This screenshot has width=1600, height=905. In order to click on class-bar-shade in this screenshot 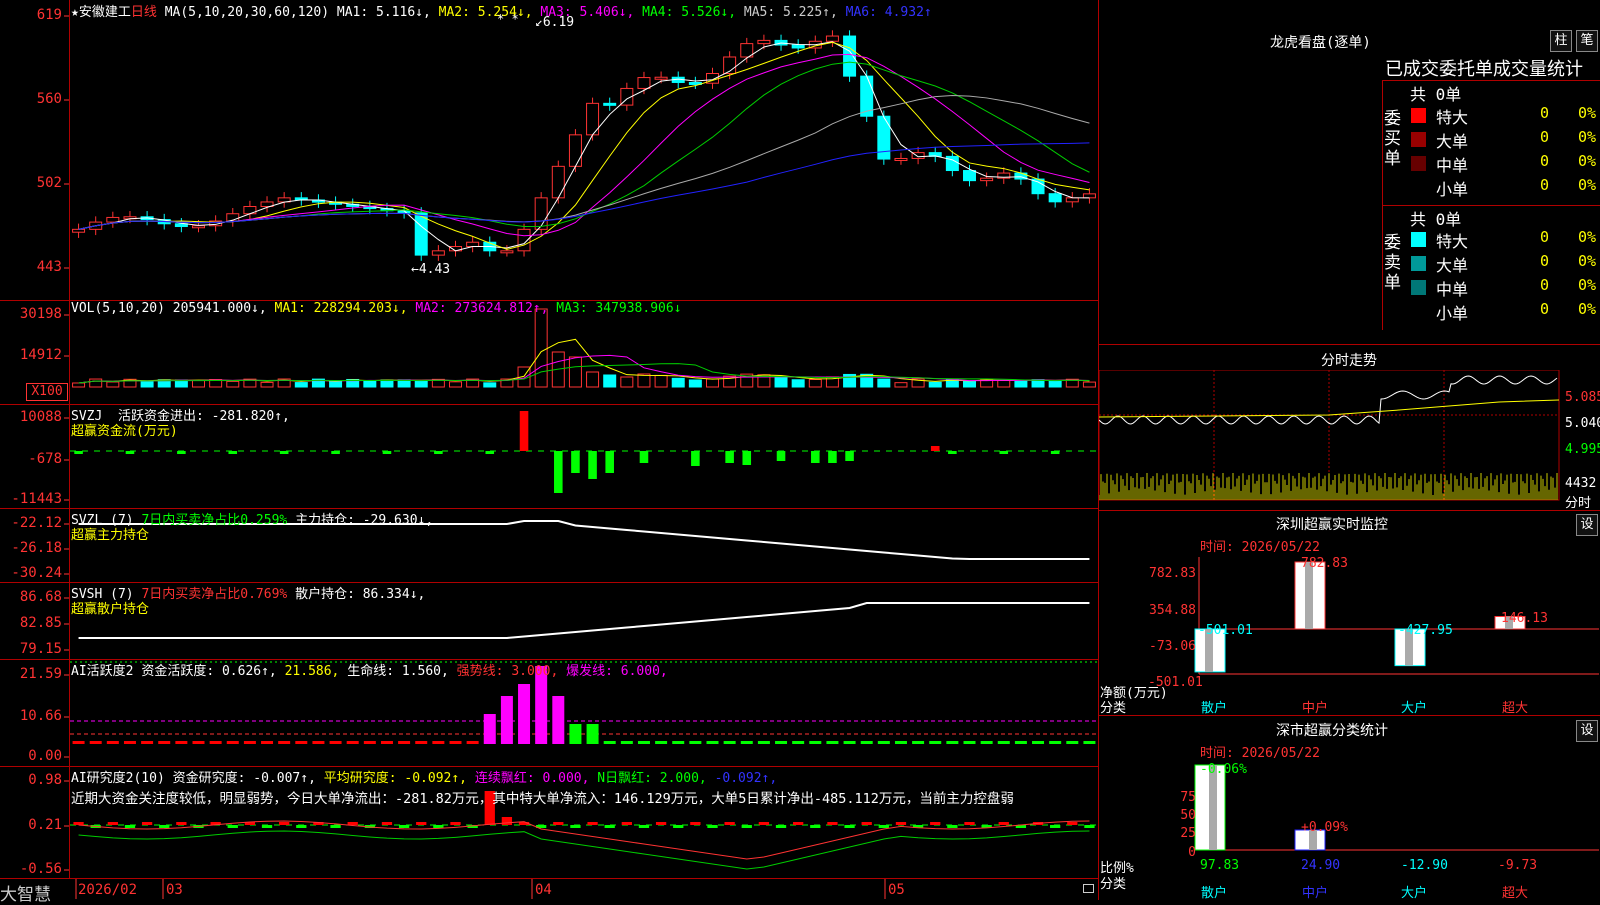, I will do `click(1213, 807)`.